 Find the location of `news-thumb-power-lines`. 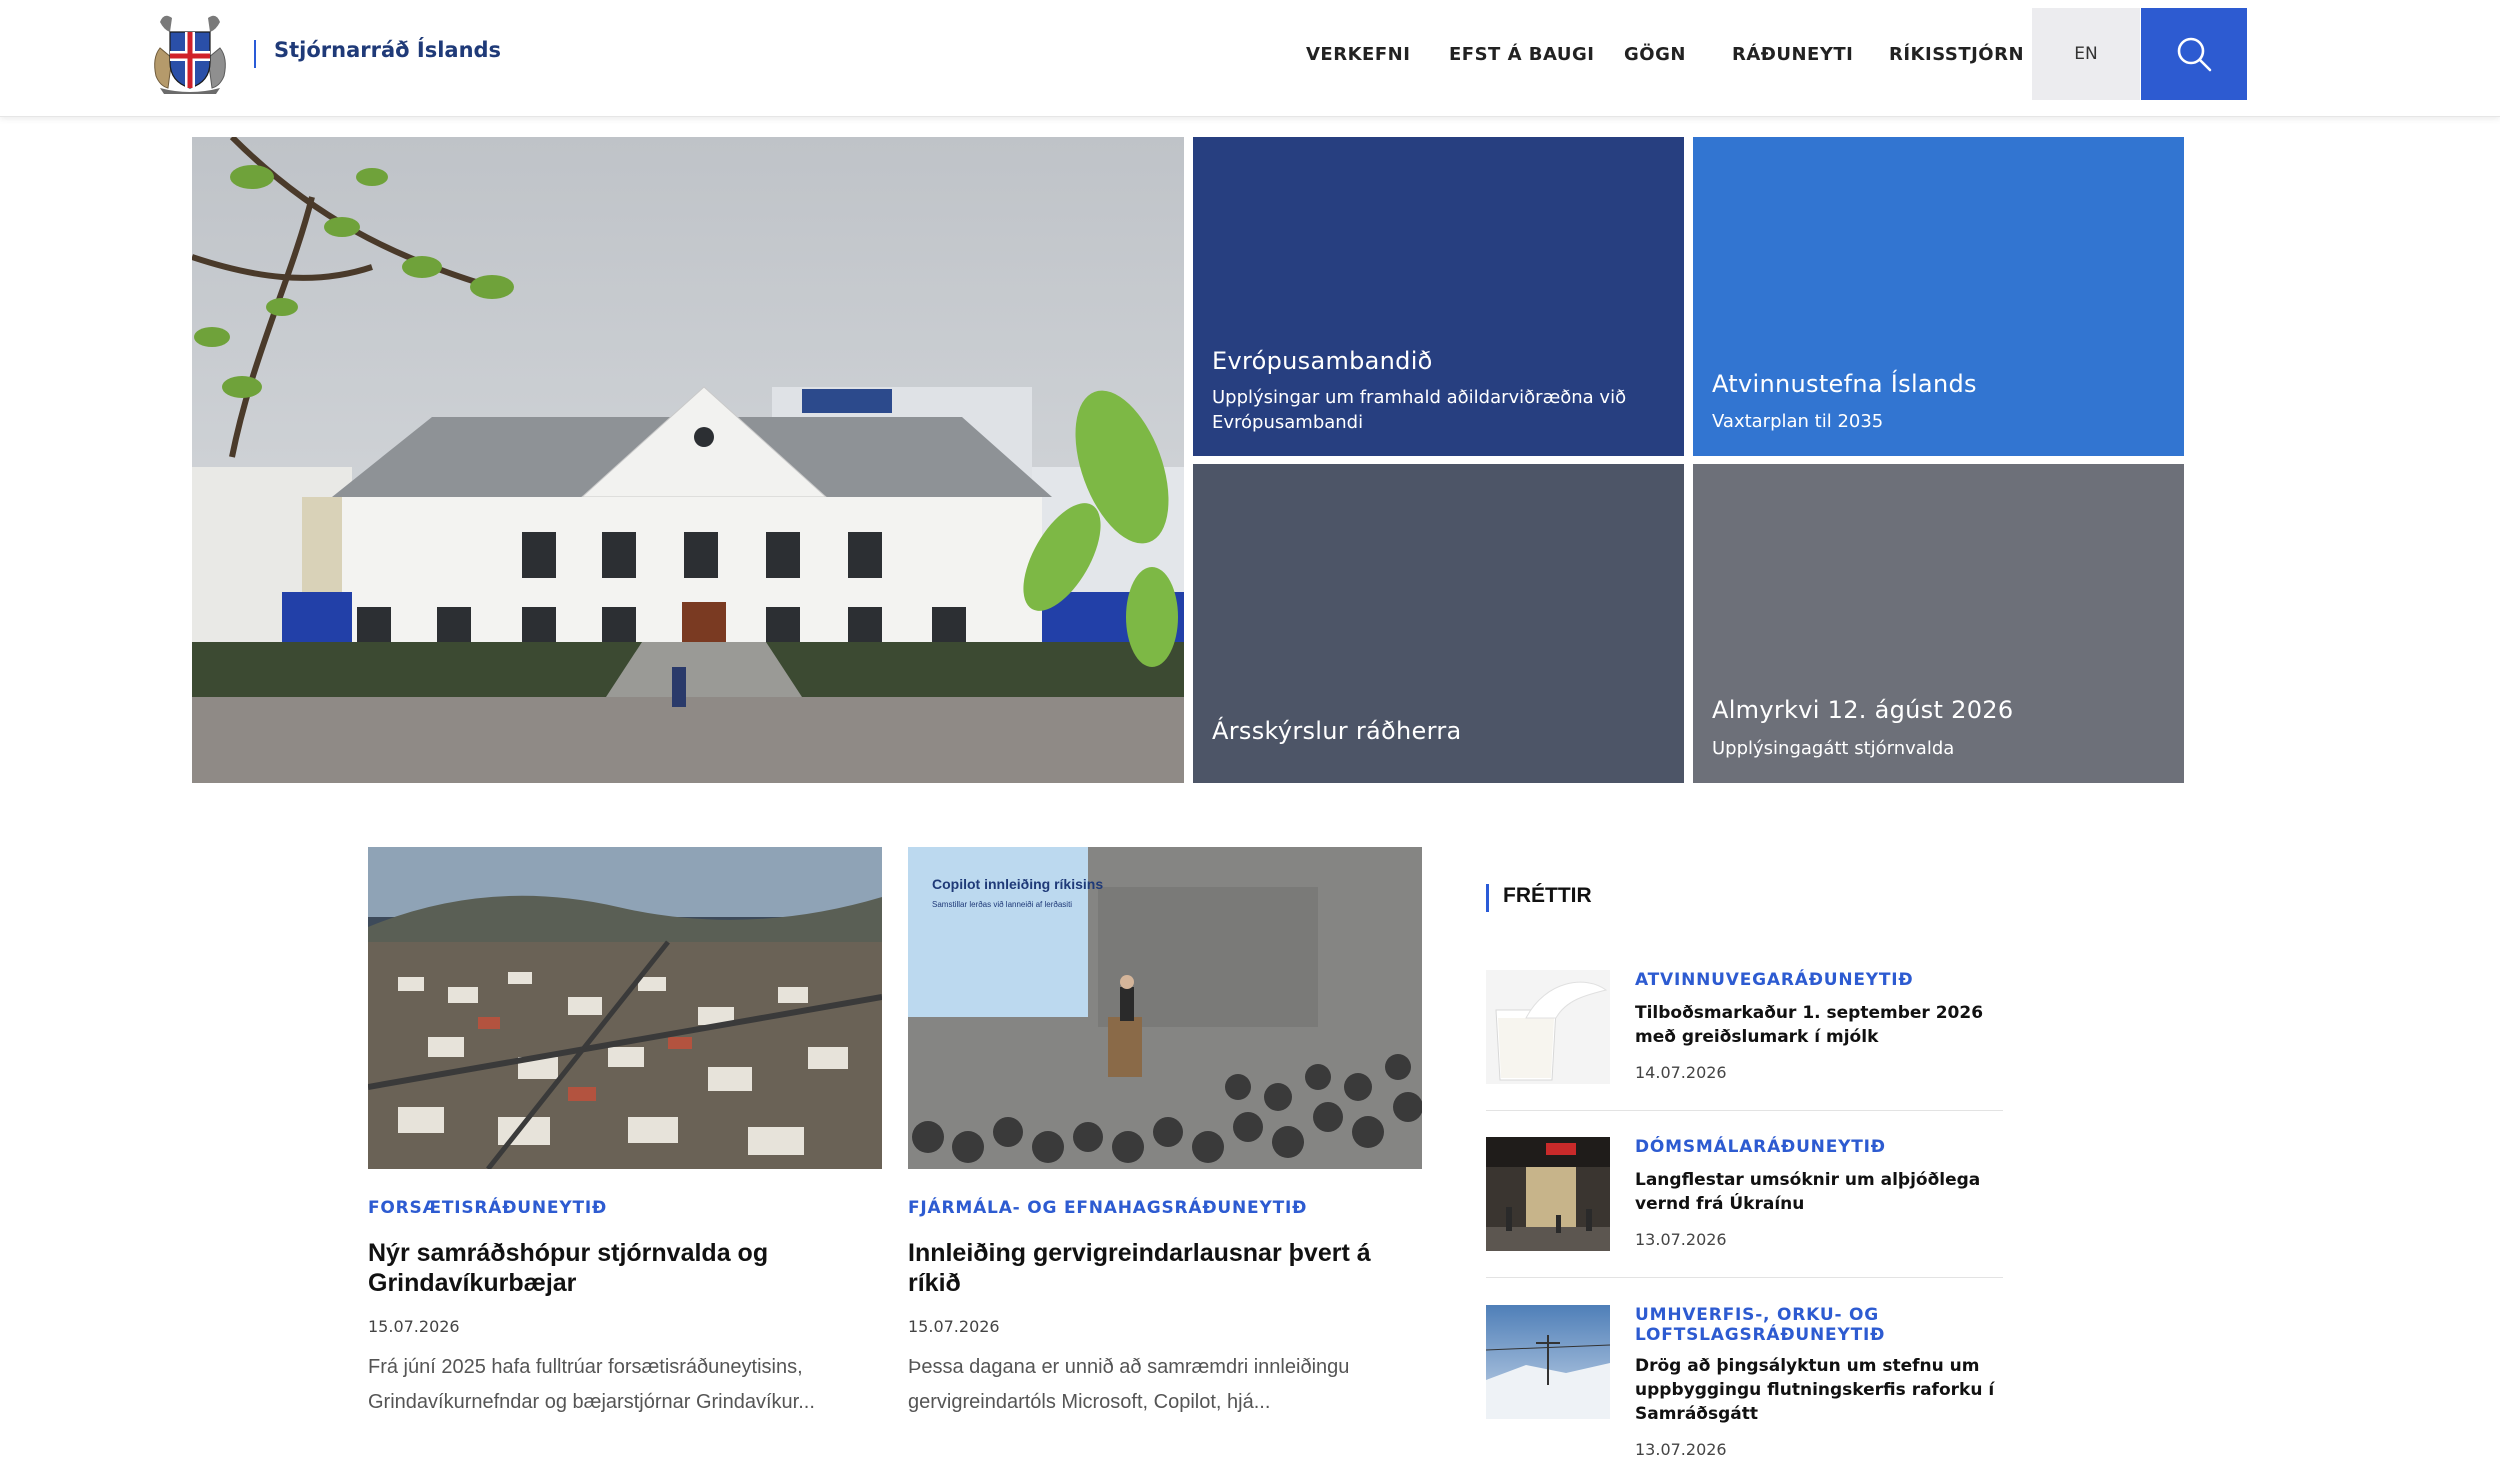

news-thumb-power-lines is located at coordinates (1548, 1362).